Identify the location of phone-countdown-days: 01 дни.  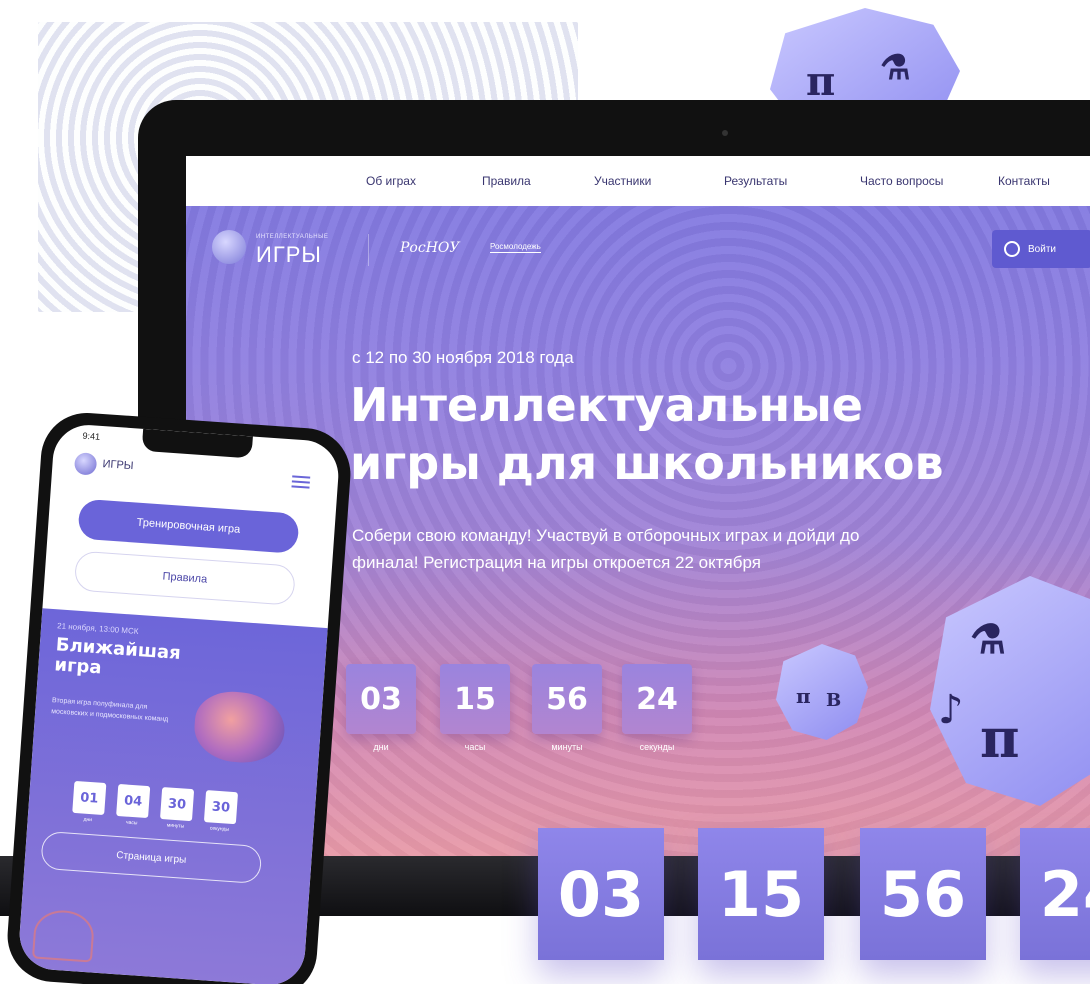
(89, 802).